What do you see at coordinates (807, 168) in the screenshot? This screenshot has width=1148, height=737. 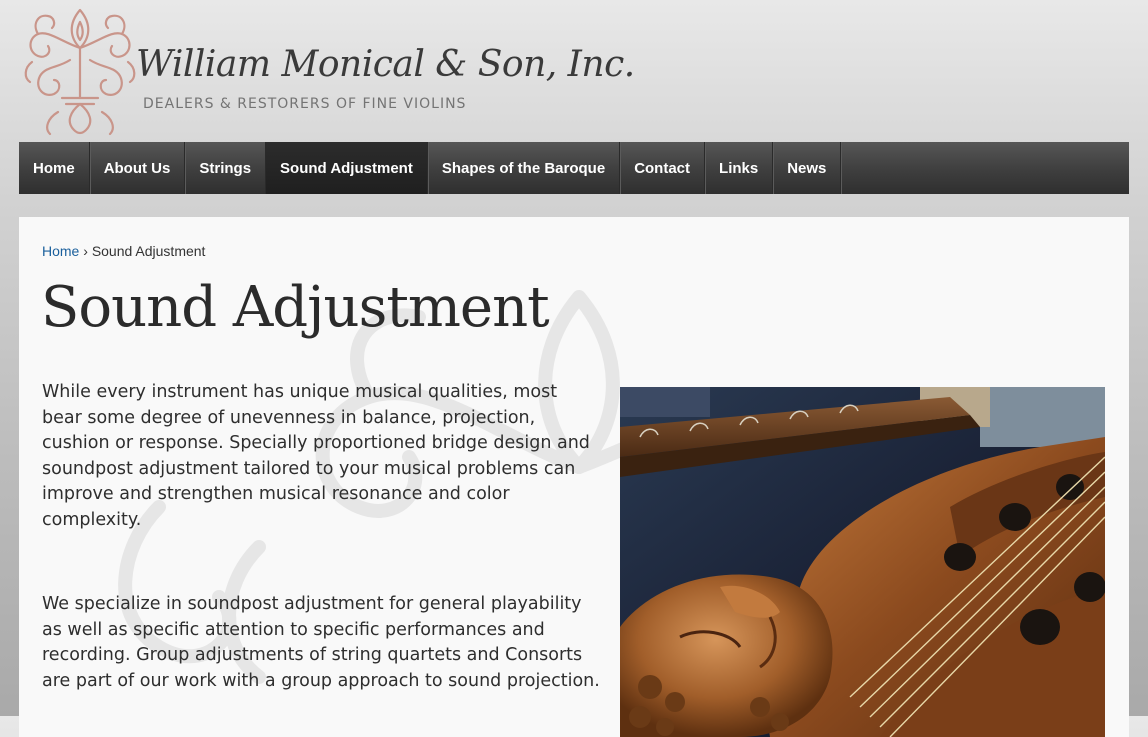 I see `nav-item-news: News` at bounding box center [807, 168].